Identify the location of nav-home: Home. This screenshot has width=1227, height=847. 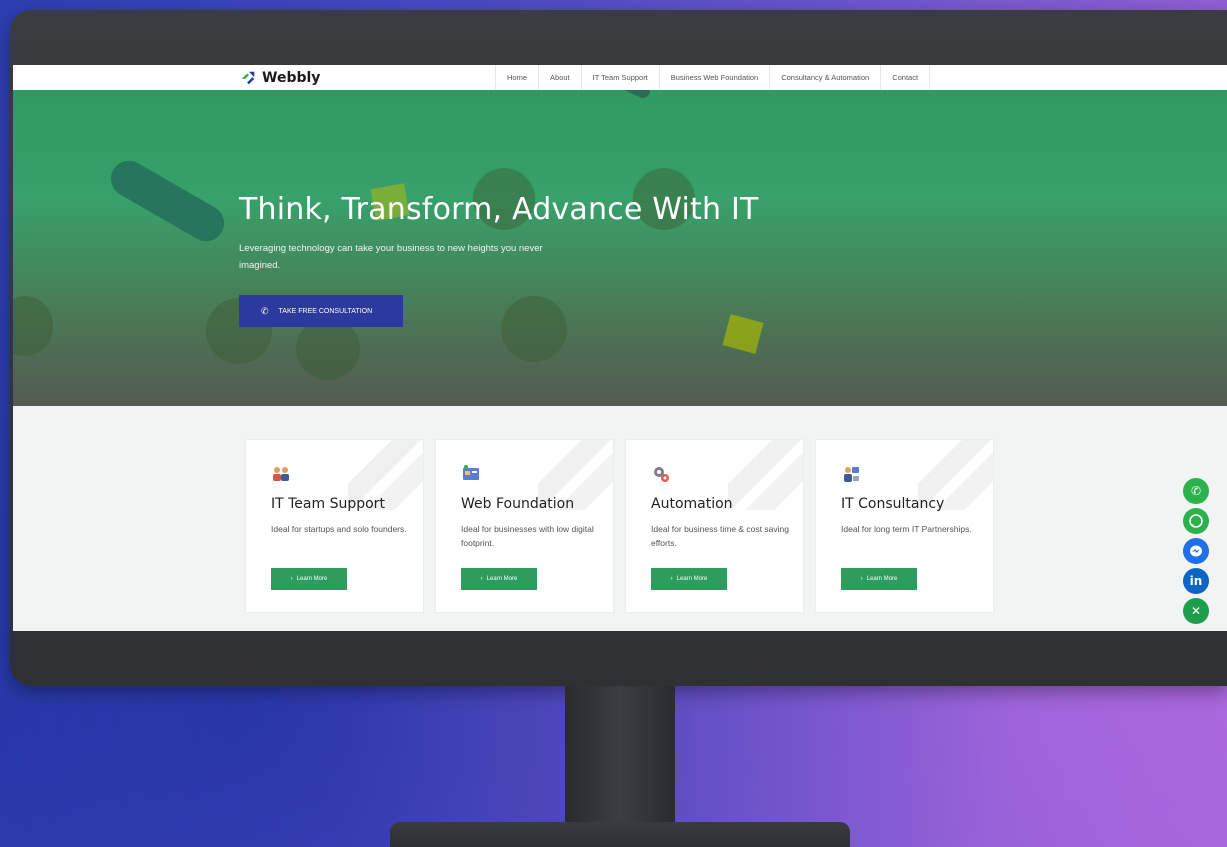
(516, 77).